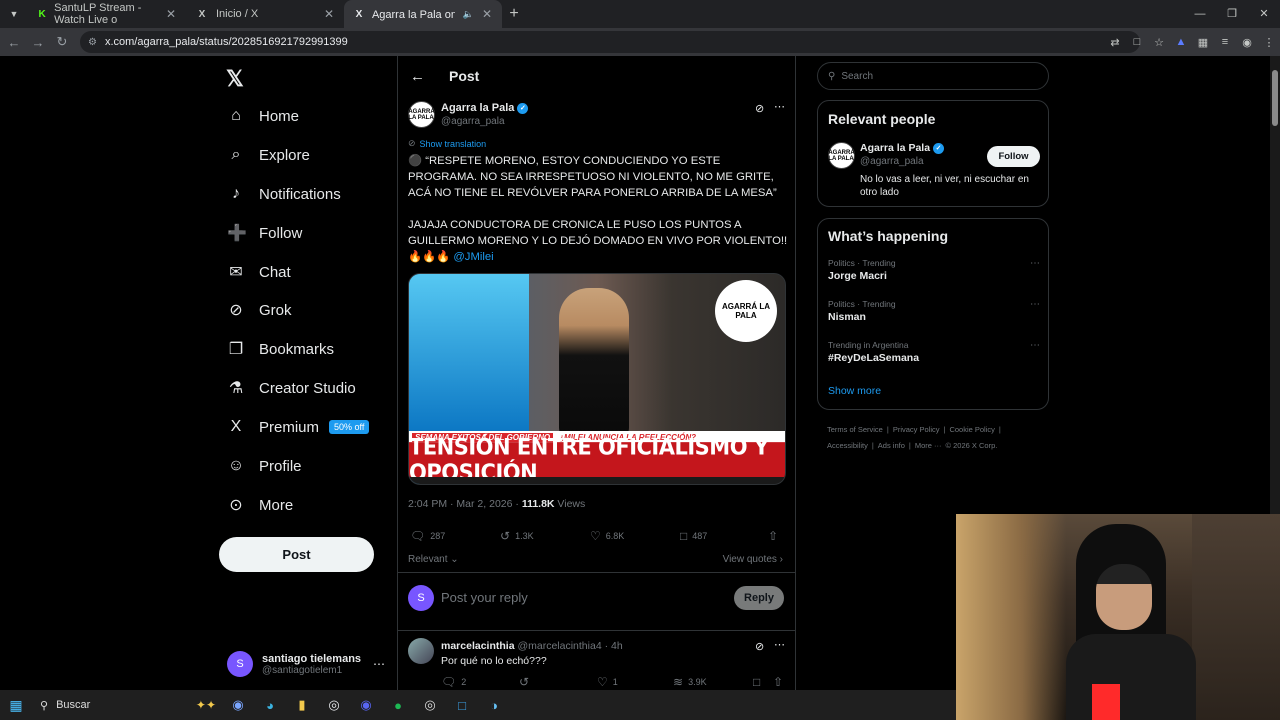  Describe the element at coordinates (473, 257) in the screenshot. I see `mention-link: @JMilei` at that location.